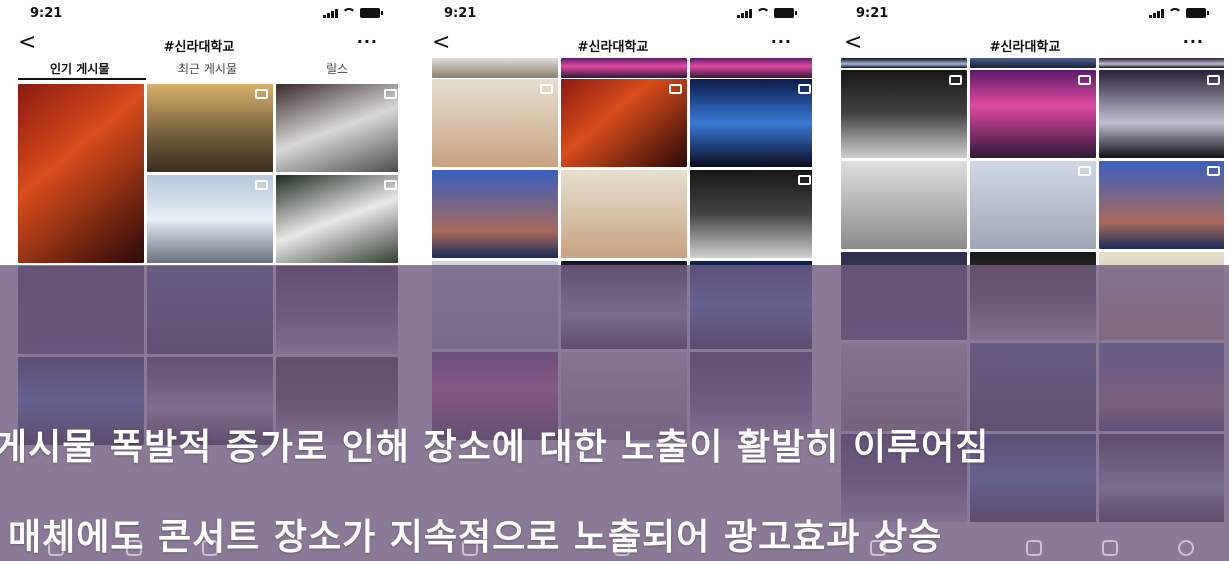 Image resolution: width=1229 pixels, height=561 pixels. I want to click on caption-line-2: 매체에도 콘서트 장소가 지속적으로 노출되어 광고효과 상승, so click(475, 537).